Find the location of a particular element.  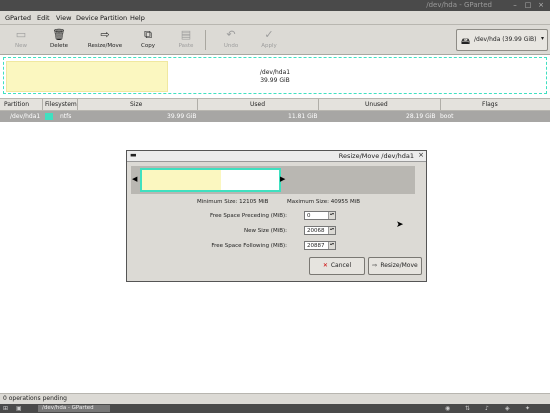

menu-gparted: GParted is located at coordinates (18, 18).